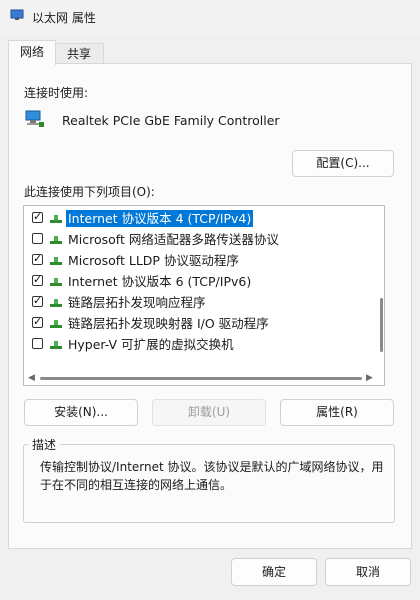 This screenshot has height=600, width=420. I want to click on network-adapter-icon, so click(17, 14).